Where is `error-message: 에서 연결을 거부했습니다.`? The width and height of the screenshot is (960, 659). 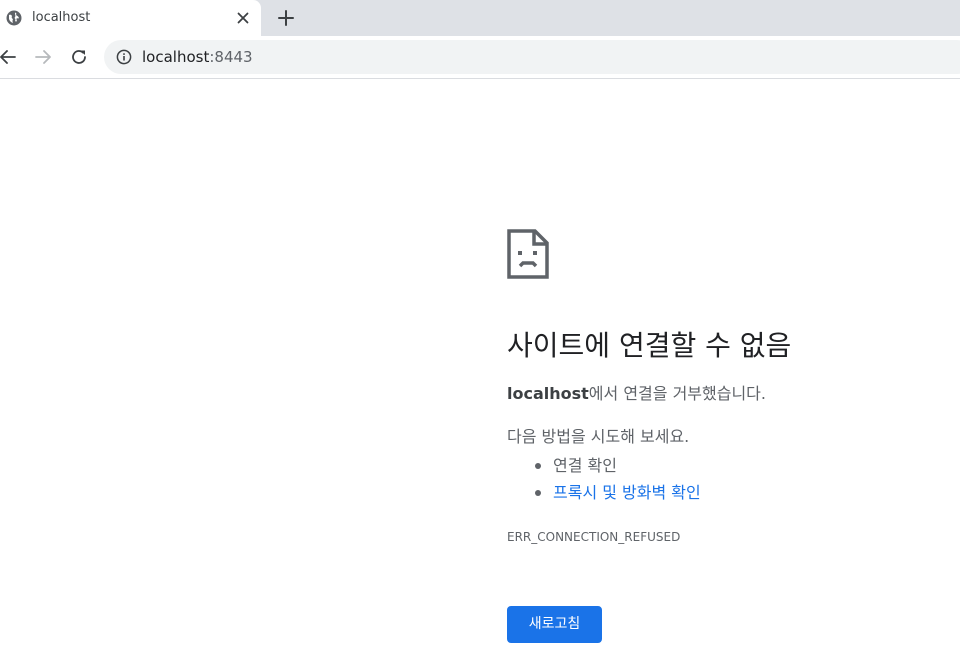
error-message: 에서 연결을 거부했습니다. is located at coordinates (677, 393).